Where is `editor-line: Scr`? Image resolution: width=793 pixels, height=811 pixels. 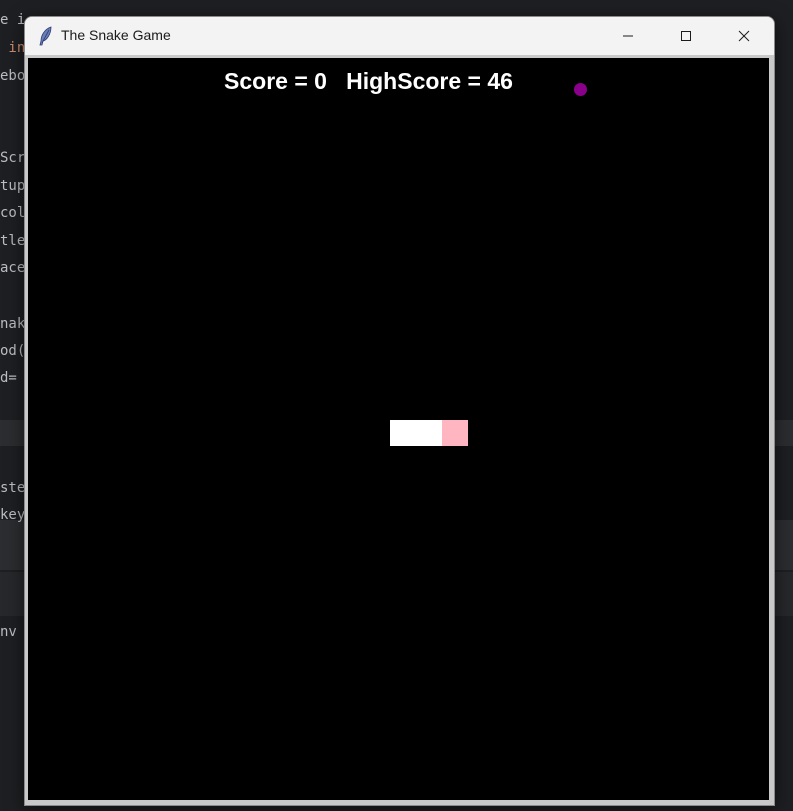
editor-line: Scr is located at coordinates (13, 158).